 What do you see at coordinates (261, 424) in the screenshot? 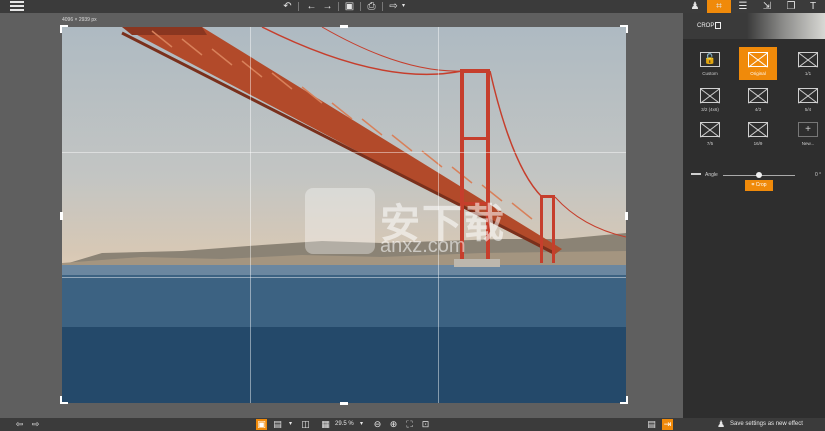
I see `single-view-icon: ▣` at bounding box center [261, 424].